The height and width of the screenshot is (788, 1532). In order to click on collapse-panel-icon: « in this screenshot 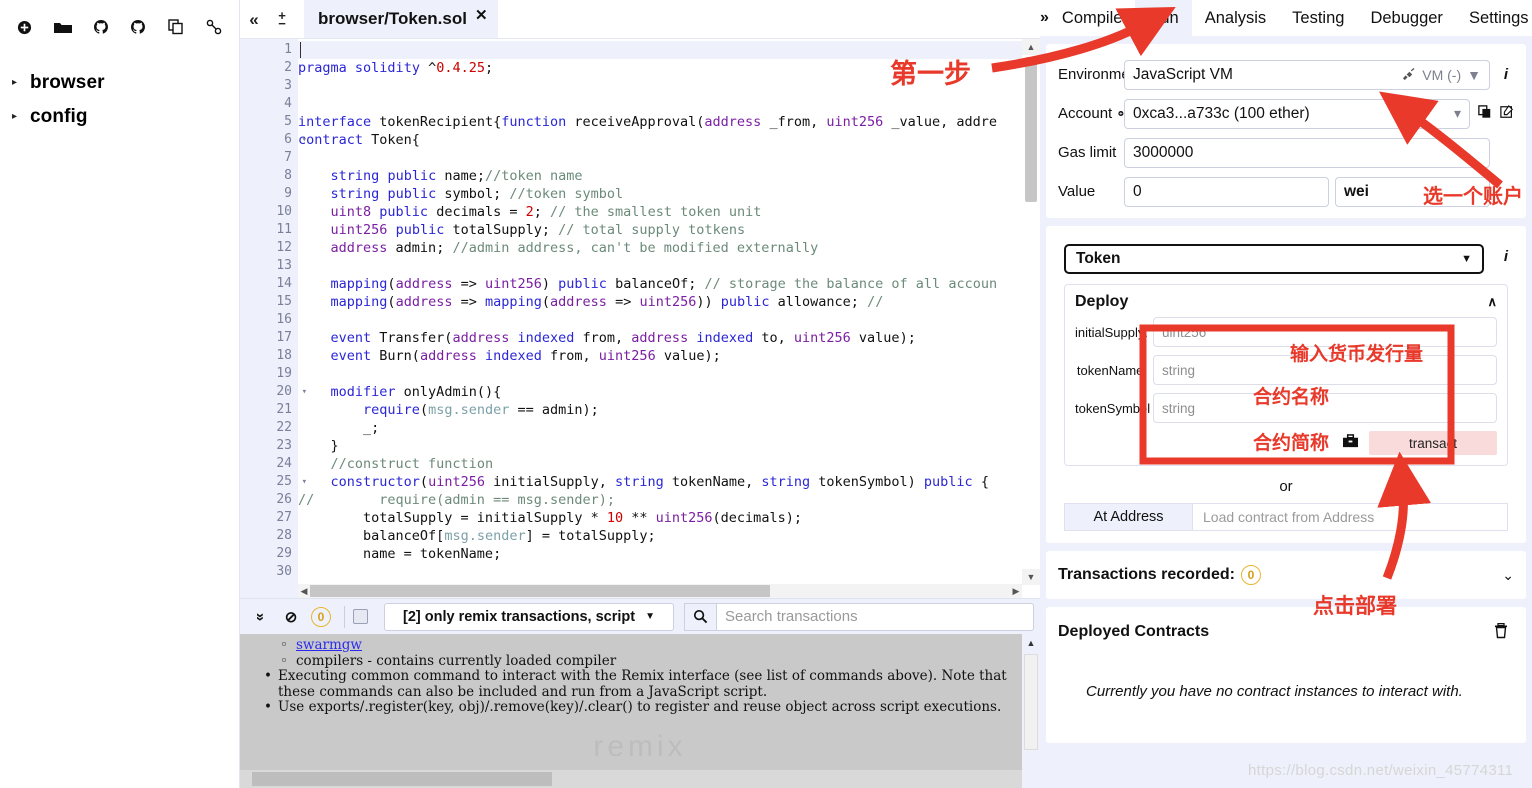, I will do `click(254, 20)`.